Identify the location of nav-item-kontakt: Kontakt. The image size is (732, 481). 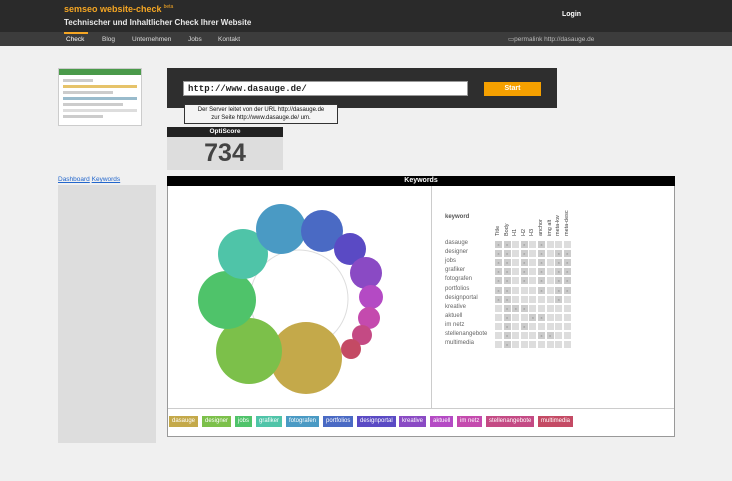
(229, 39).